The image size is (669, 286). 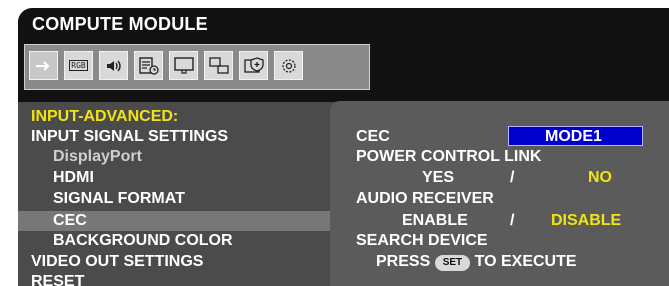 I want to click on menu-item-hdmi: HDMI, so click(x=73, y=178).